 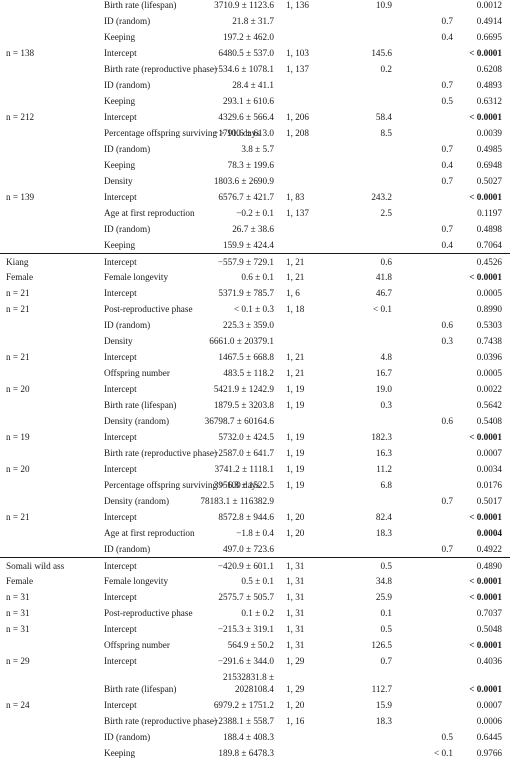 What do you see at coordinates (381, 437) in the screenshot?
I see `f-value-cell: 182.3` at bounding box center [381, 437].